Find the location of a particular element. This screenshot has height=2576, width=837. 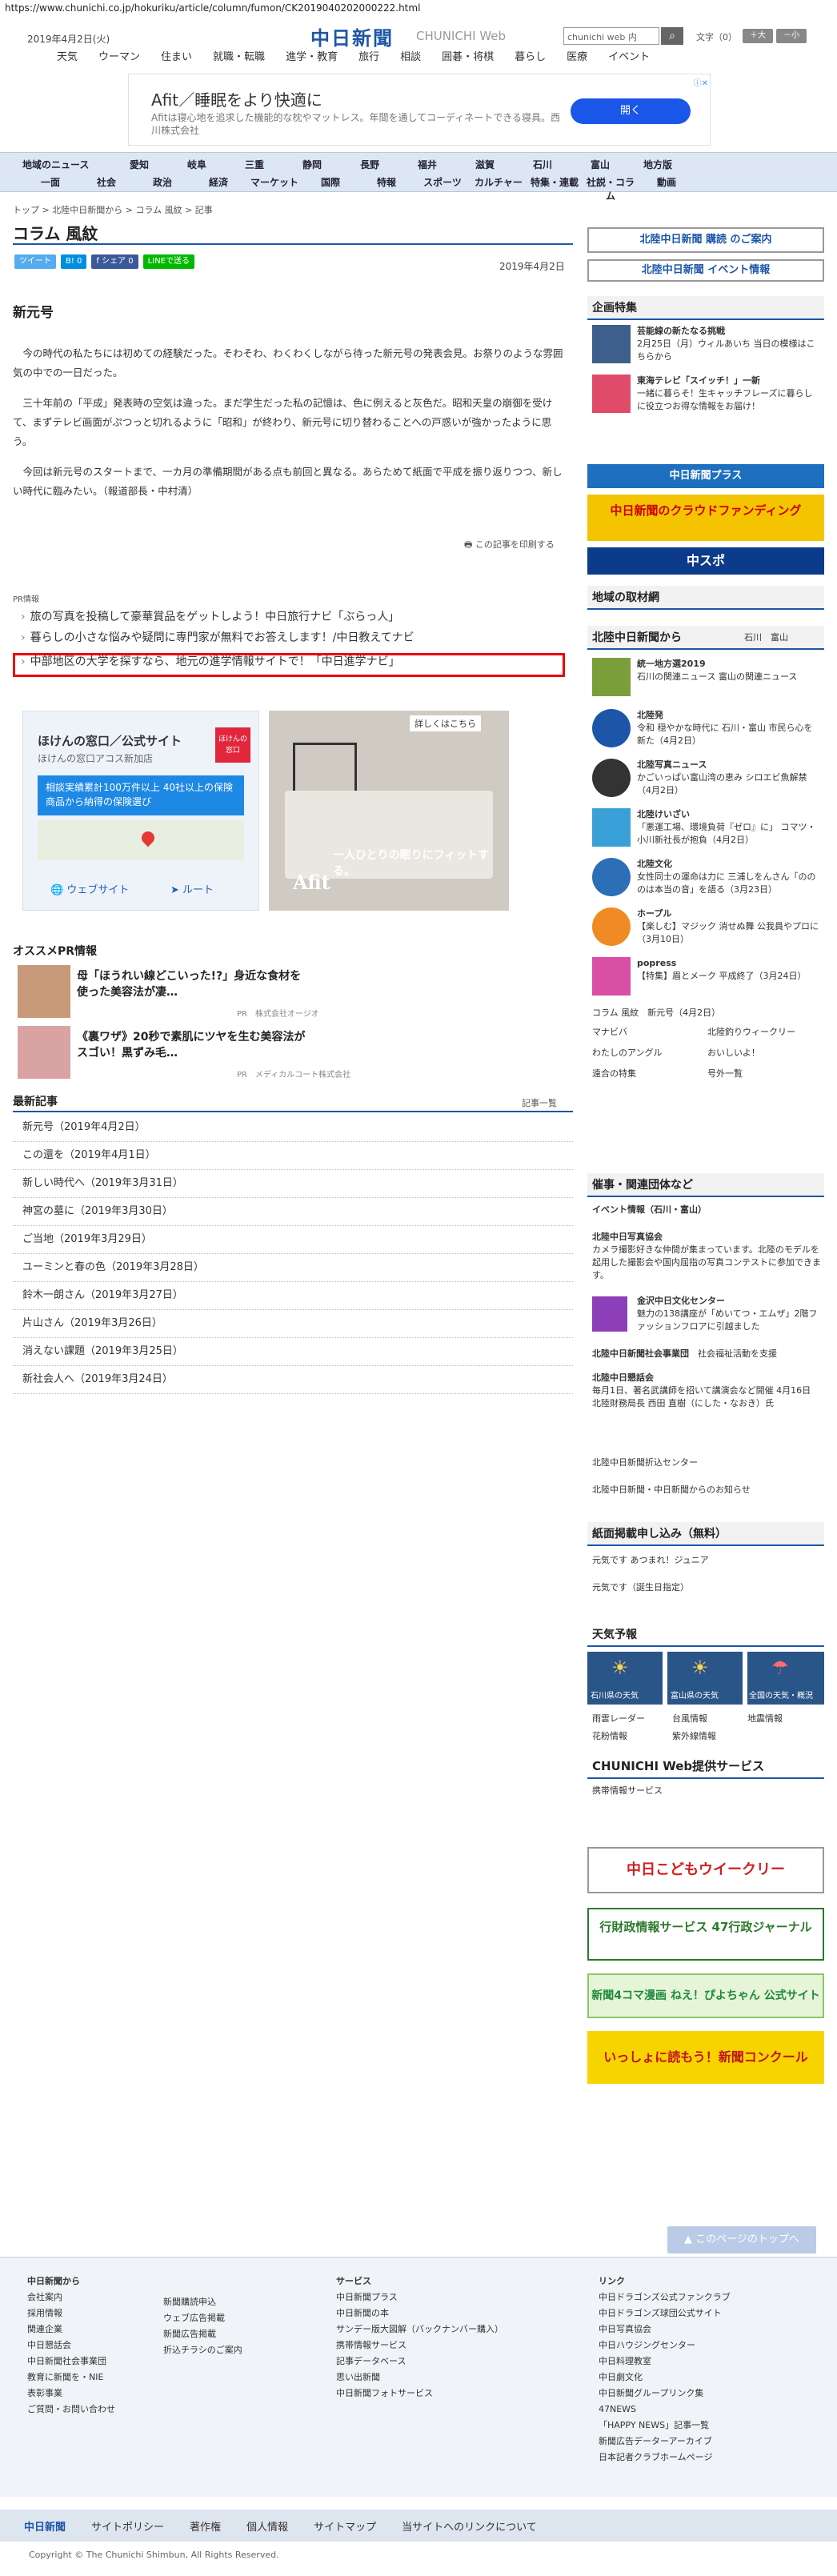

newspaper-contest-banner: いっしょに読もう！新聞コンクール is located at coordinates (706, 2057).